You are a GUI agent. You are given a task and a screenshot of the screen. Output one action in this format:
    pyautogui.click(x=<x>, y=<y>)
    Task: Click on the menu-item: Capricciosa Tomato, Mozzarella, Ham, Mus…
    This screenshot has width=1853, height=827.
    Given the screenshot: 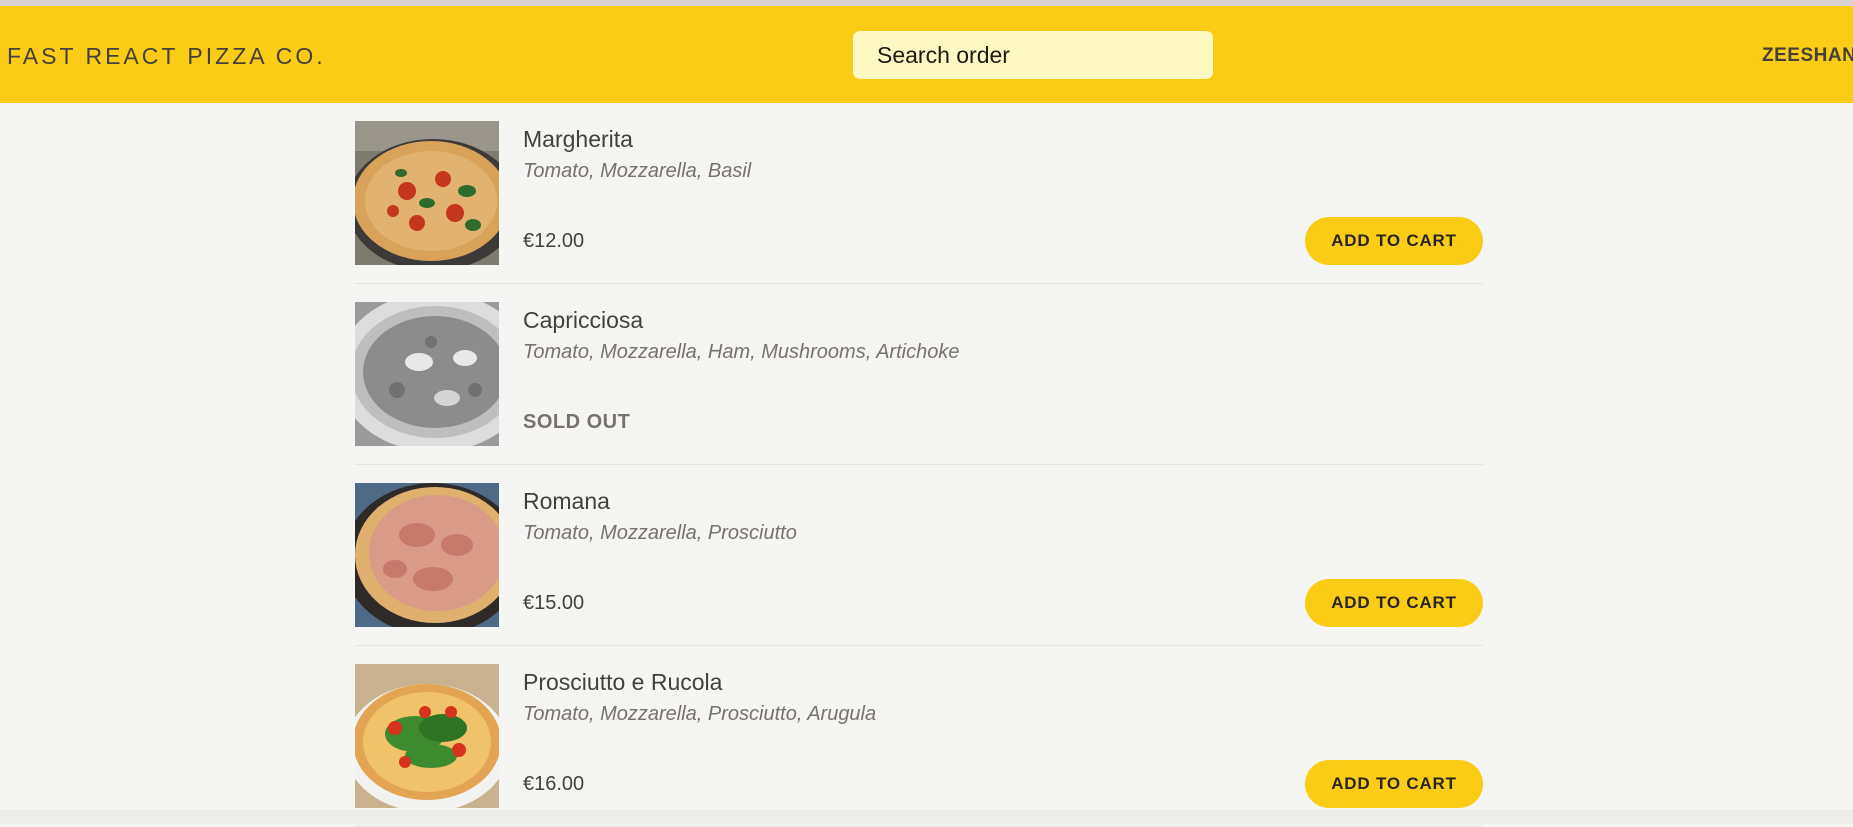 What is the action you would take?
    pyautogui.click(x=919, y=374)
    